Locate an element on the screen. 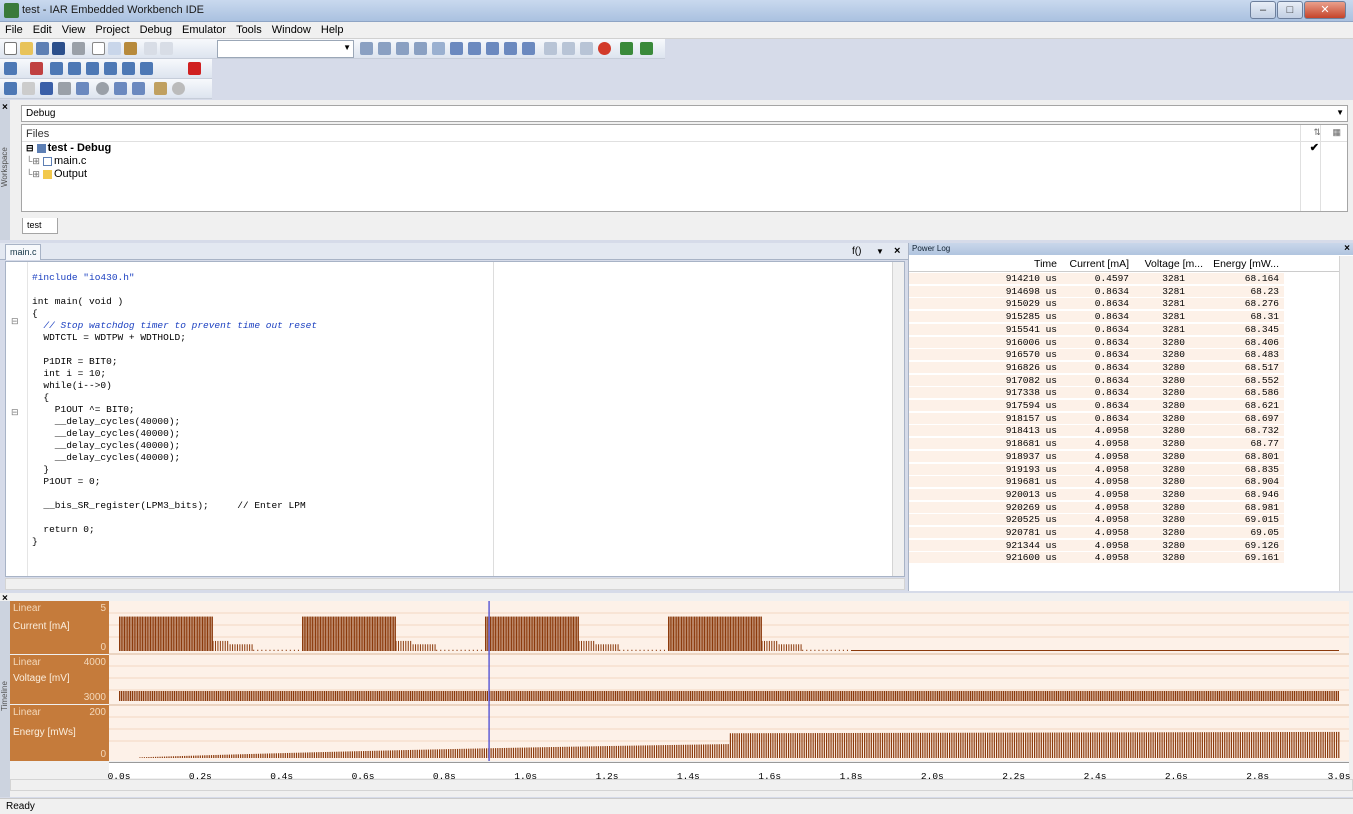 Image resolution: width=1353 pixels, height=814 pixels. menu-project: Project is located at coordinates (112, 29).